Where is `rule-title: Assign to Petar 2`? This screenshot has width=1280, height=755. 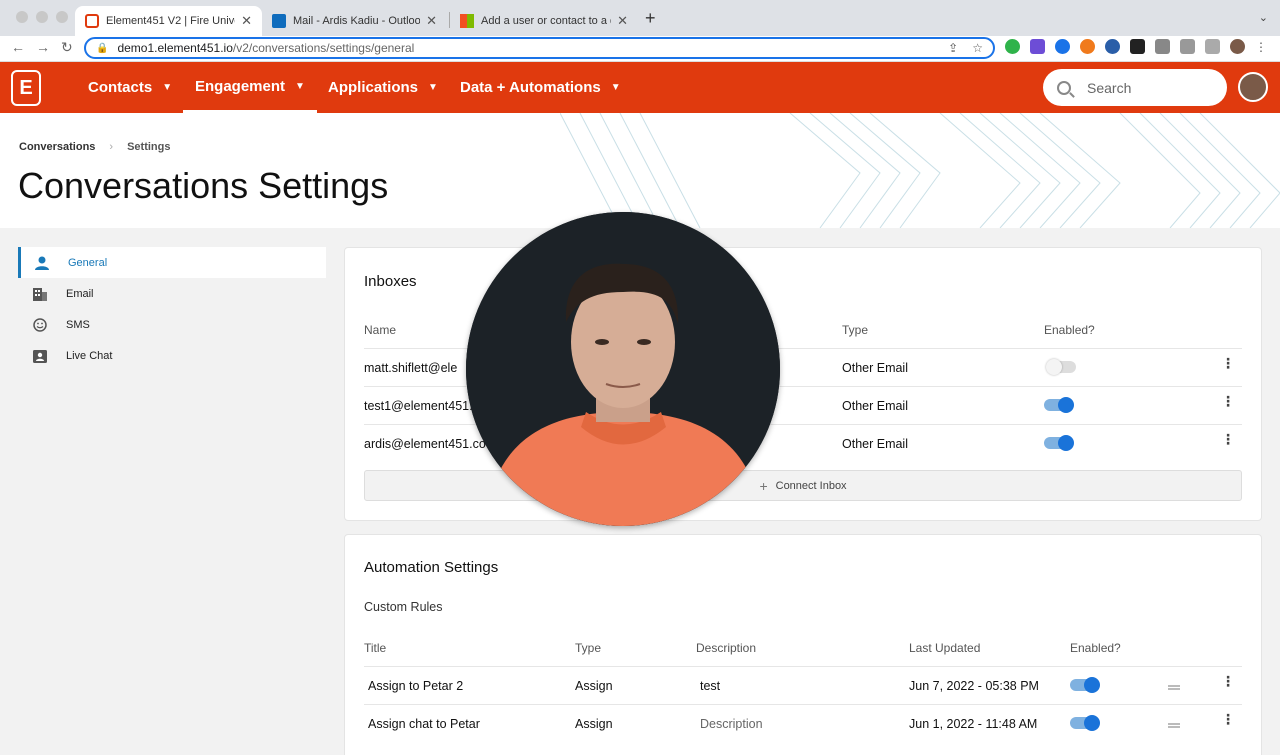 rule-title: Assign to Petar 2 is located at coordinates (416, 686).